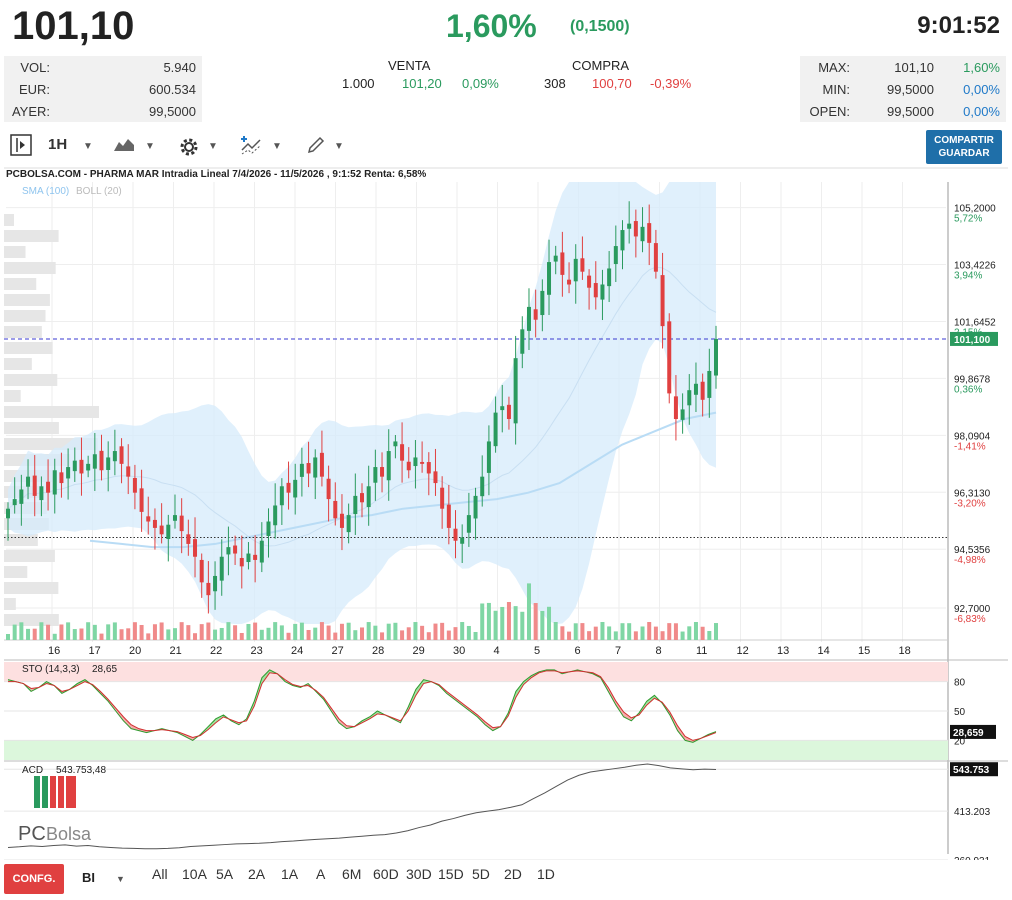  What do you see at coordinates (216, 651) in the screenshot?
I see `x-tick-label: 22` at bounding box center [216, 651].